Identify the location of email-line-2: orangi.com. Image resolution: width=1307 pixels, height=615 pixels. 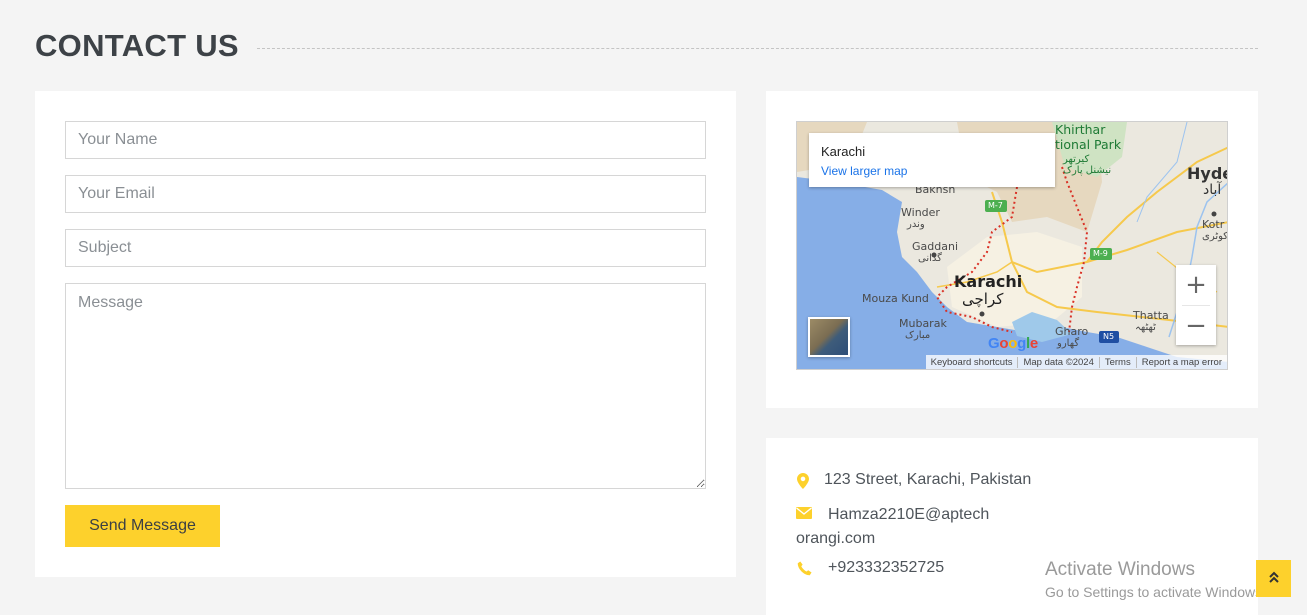
(836, 538).